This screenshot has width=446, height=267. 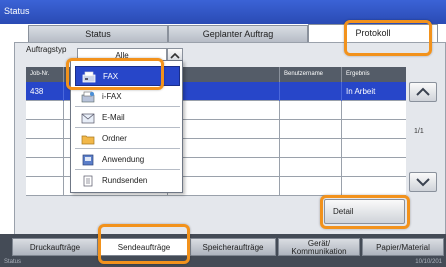 What do you see at coordinates (127, 139) in the screenshot?
I see `dropdown-item-folder: Ordner` at bounding box center [127, 139].